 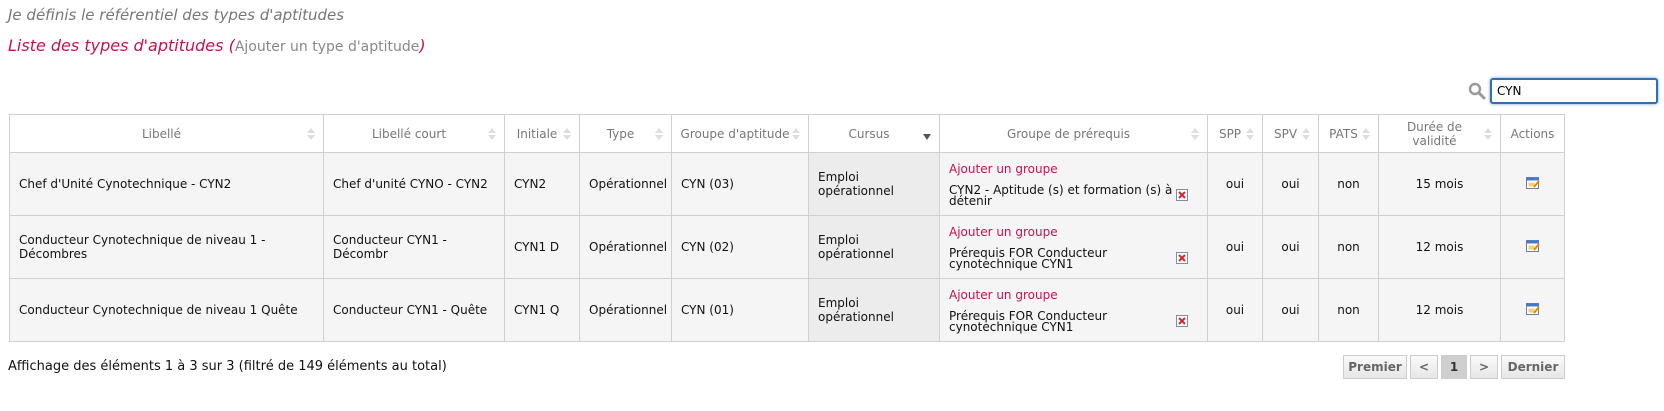 I want to click on search-bar, so click(x=1563, y=91).